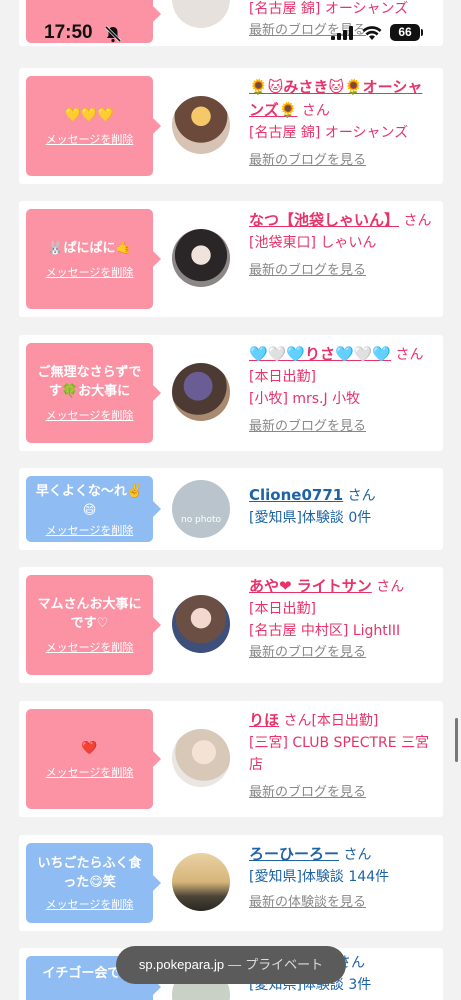  What do you see at coordinates (310, 586) in the screenshot?
I see `user-name-link: あや❤︎ ライトサン` at bounding box center [310, 586].